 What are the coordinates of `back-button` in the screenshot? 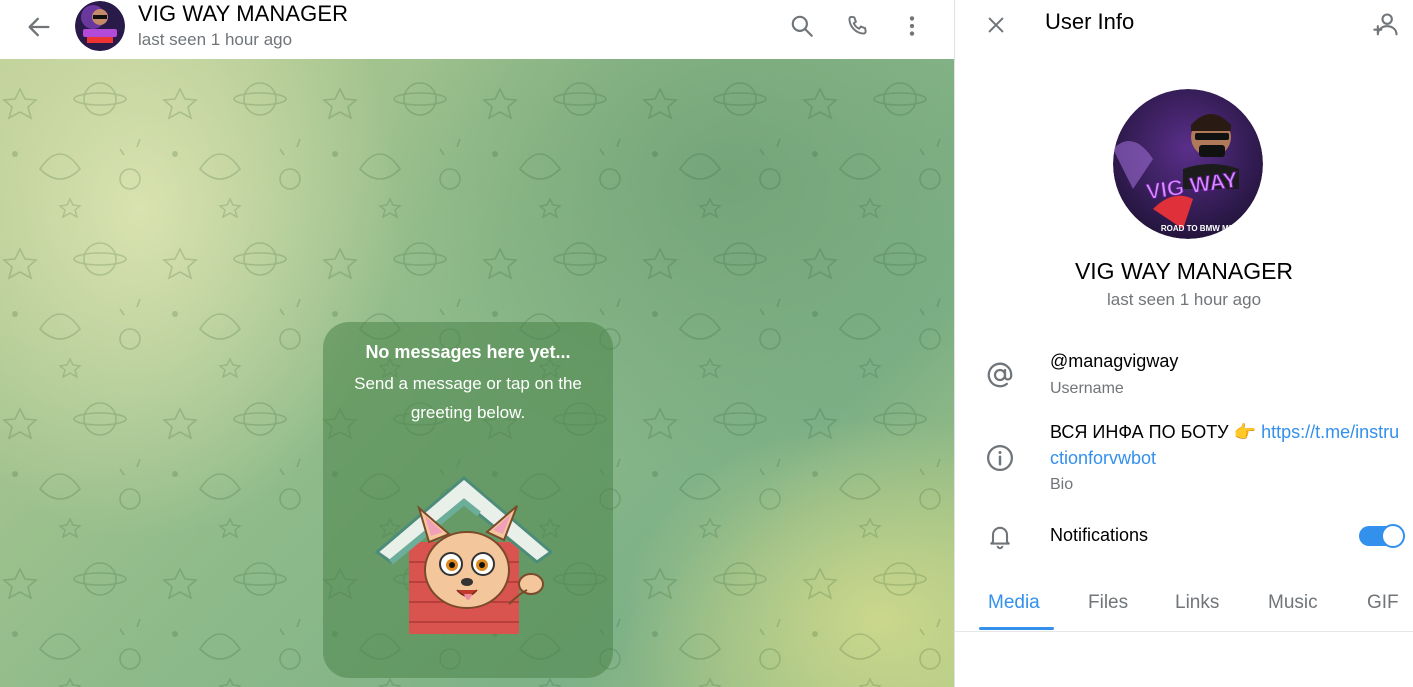 It's located at (39, 27).